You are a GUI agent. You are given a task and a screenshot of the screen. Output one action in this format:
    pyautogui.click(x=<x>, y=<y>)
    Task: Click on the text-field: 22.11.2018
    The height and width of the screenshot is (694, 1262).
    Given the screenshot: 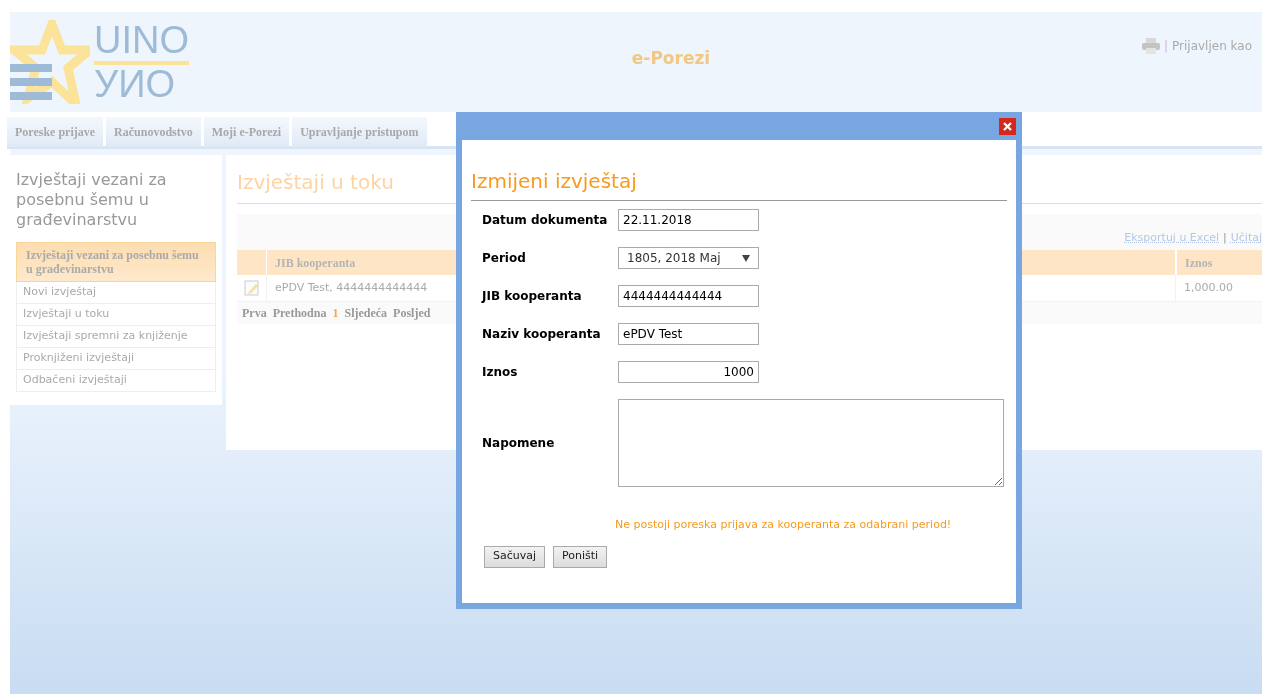 What is the action you would take?
    pyautogui.click(x=688, y=220)
    